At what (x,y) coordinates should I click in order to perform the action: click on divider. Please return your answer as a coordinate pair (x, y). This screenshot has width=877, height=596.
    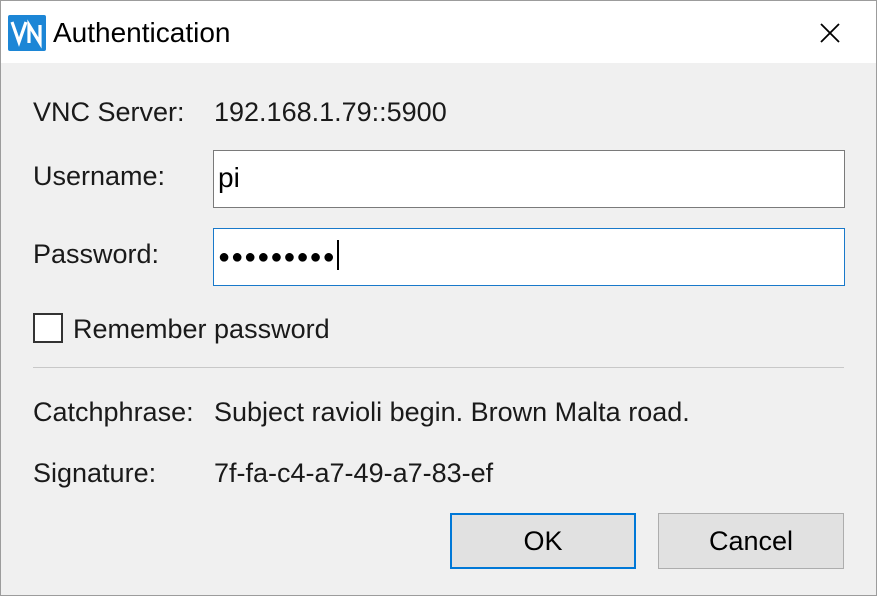
    Looking at the image, I should click on (438, 367).